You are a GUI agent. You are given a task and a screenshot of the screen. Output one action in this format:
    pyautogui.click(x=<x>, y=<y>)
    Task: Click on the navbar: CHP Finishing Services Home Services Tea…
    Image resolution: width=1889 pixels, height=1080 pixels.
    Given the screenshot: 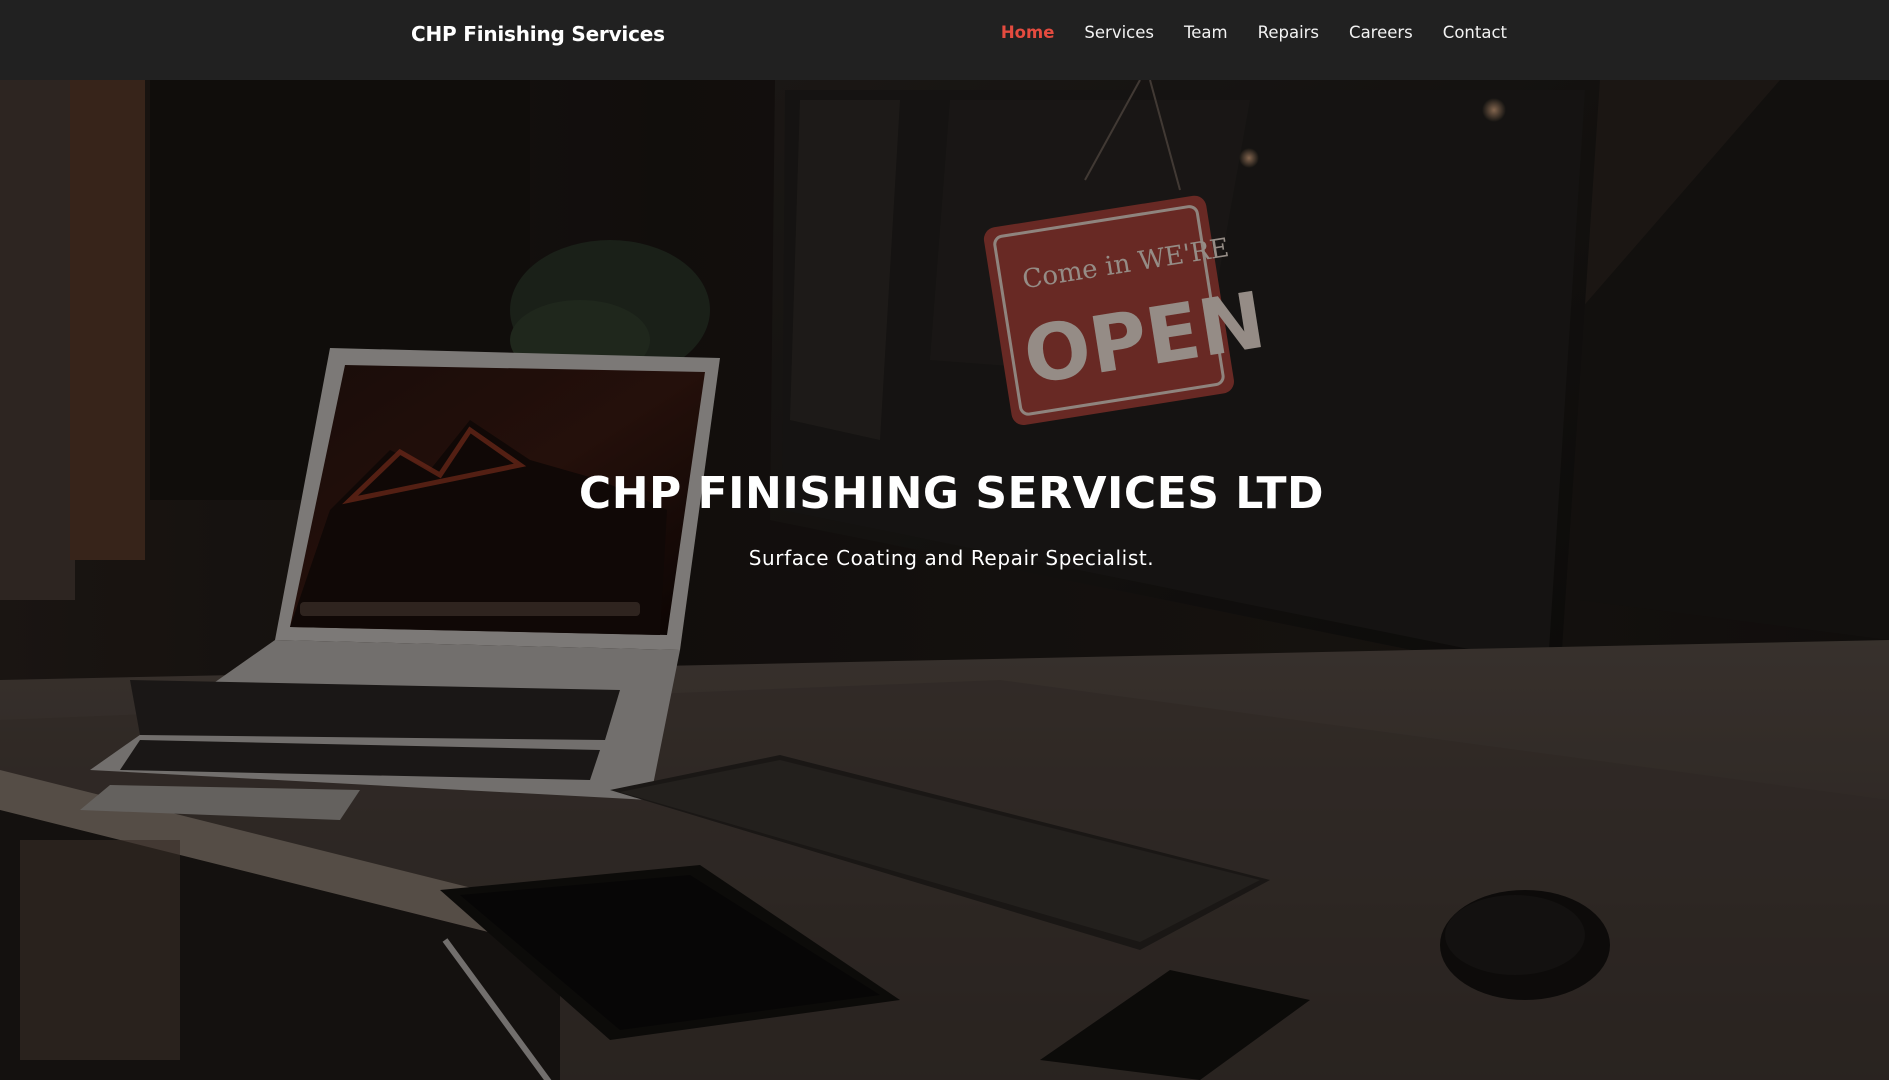 What is the action you would take?
    pyautogui.click(x=944, y=40)
    